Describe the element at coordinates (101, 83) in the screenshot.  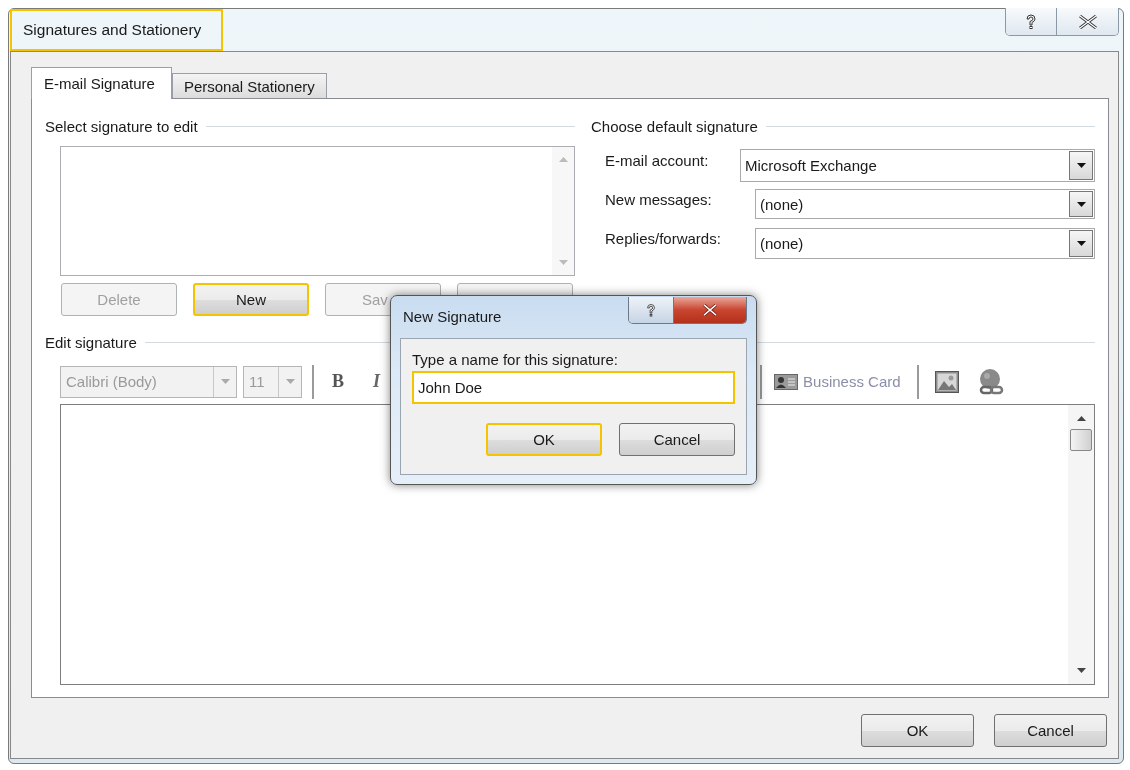
I see `tab: E-mail Signature` at that location.